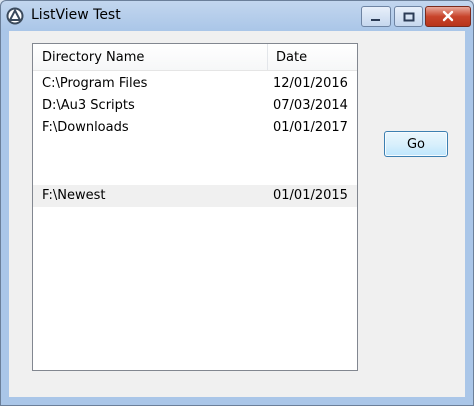 This screenshot has width=474, height=406. I want to click on table-row-selected: F:\Newest 01/01/2015, so click(195, 196).